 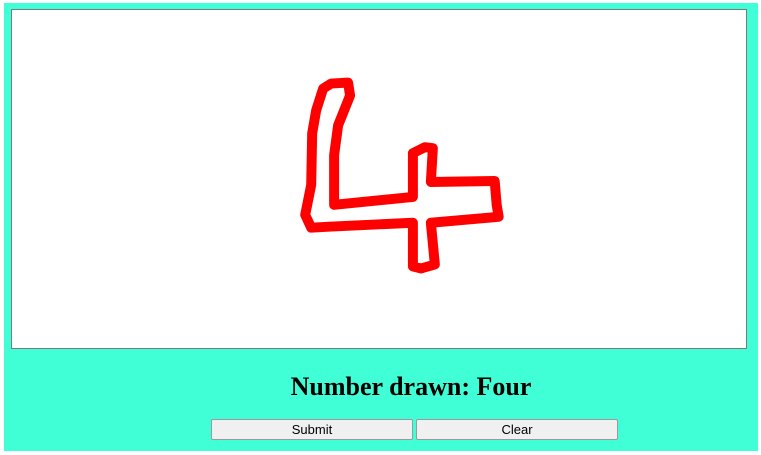 What do you see at coordinates (517, 429) in the screenshot?
I see `clear-button: Clear` at bounding box center [517, 429].